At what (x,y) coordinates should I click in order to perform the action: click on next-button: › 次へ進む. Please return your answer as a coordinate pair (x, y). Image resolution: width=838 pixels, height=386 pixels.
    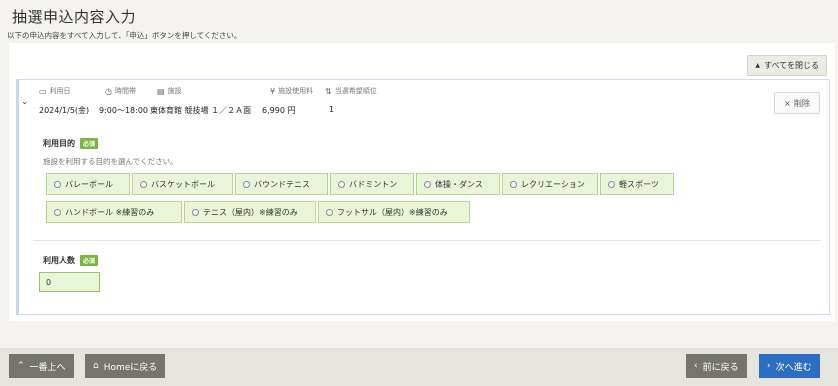
    Looking at the image, I should click on (789, 366).